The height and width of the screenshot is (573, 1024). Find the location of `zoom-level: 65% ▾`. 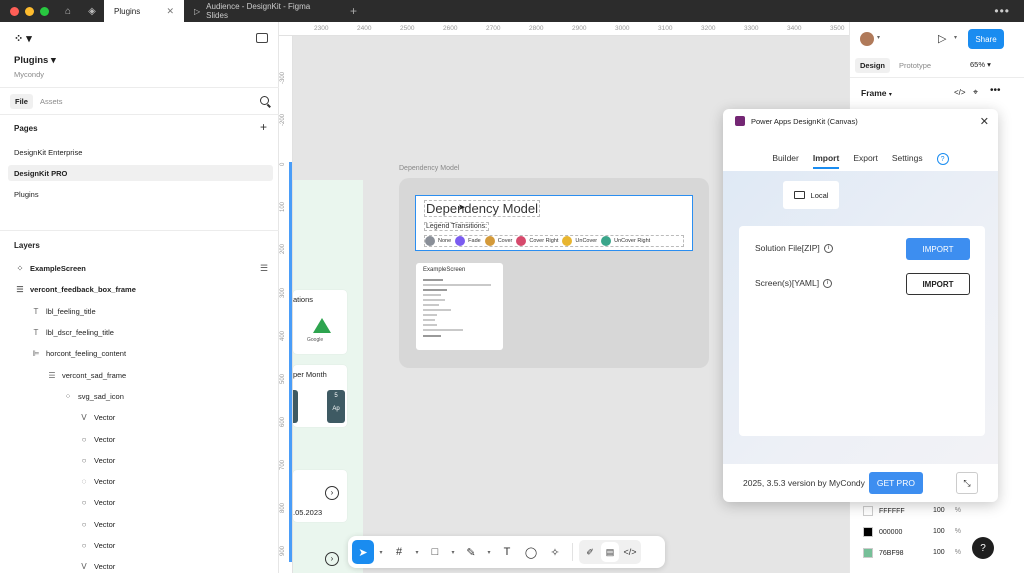

zoom-level: 65% ▾ is located at coordinates (980, 64).